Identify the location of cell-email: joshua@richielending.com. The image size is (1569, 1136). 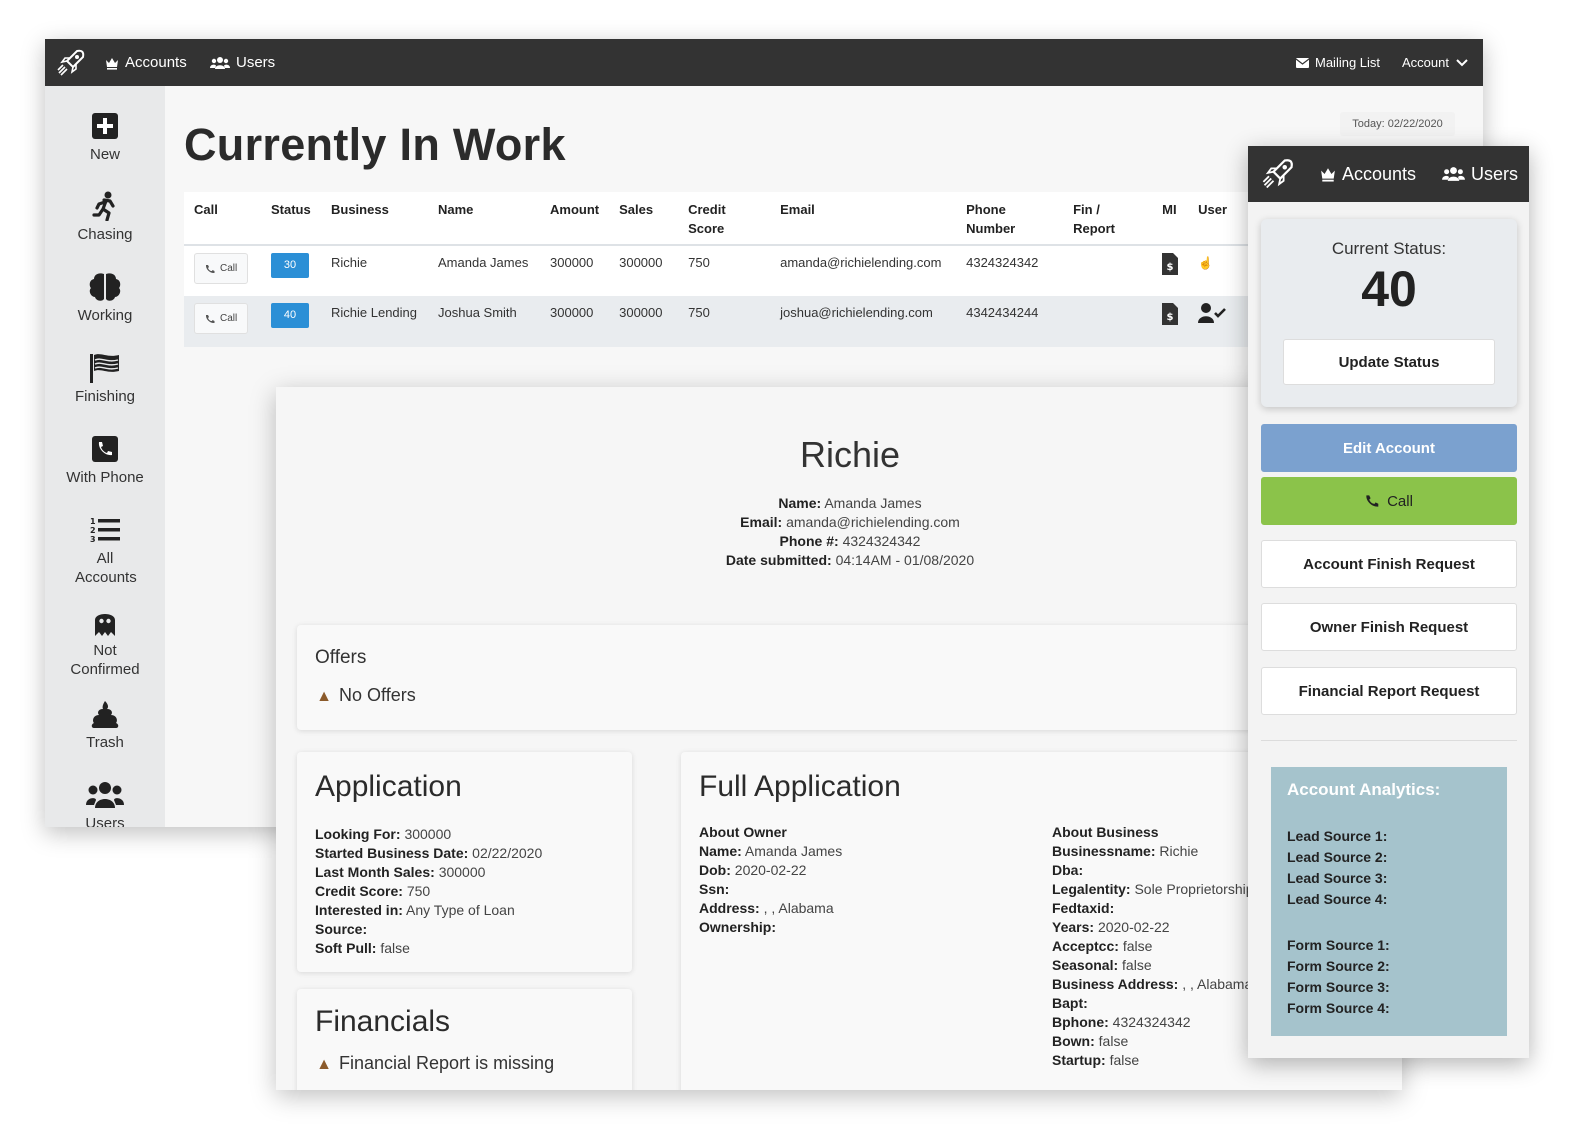
(863, 321).